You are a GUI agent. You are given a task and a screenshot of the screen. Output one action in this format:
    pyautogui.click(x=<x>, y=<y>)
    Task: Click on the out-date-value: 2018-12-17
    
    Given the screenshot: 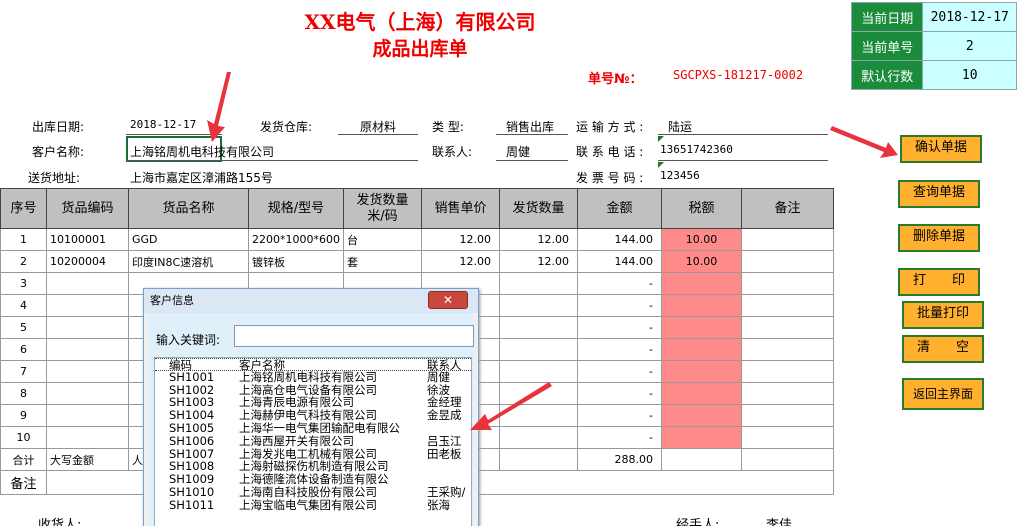 What is the action you would take?
    pyautogui.click(x=163, y=124)
    